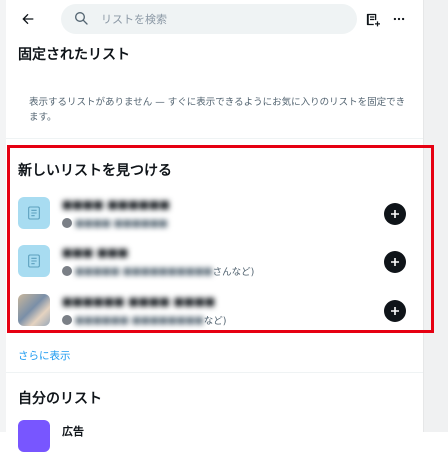 The width and height of the screenshot is (448, 452). What do you see at coordinates (221, 19) in the screenshot?
I see `search-input` at bounding box center [221, 19].